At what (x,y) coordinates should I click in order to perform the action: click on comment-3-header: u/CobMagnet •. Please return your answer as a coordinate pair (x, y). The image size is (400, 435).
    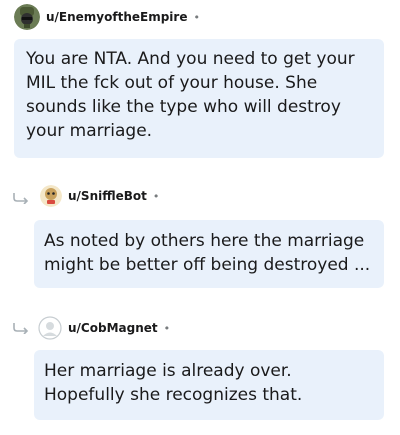
    Looking at the image, I should click on (104, 328).